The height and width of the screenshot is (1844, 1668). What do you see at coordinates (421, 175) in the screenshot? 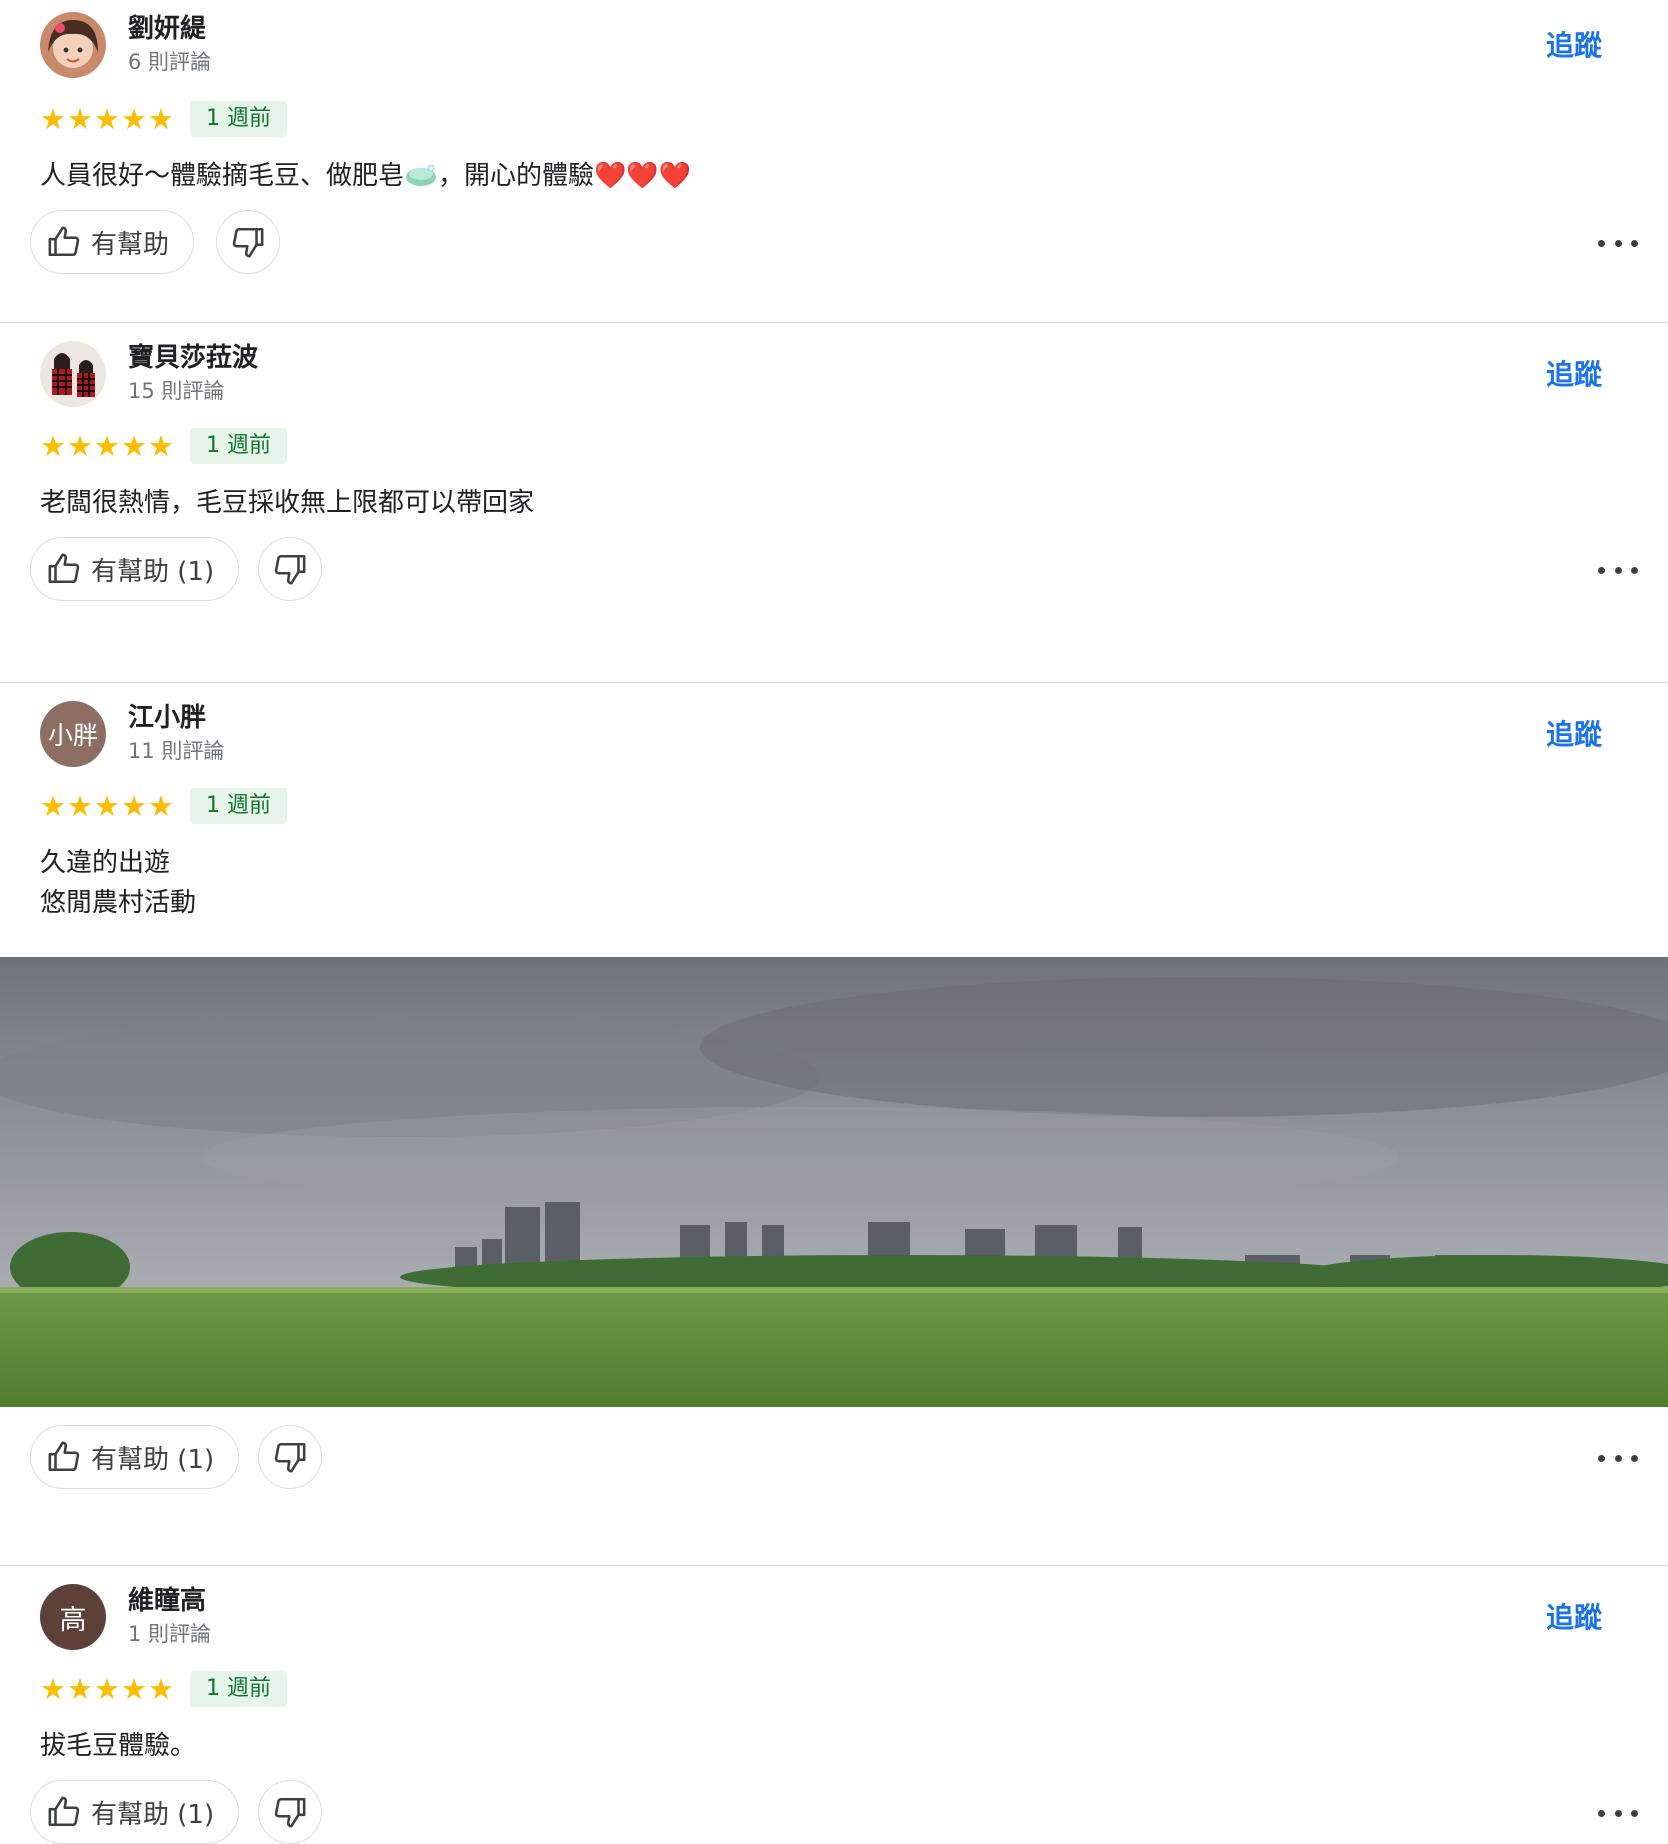
I see `soap-emoji-icon` at bounding box center [421, 175].